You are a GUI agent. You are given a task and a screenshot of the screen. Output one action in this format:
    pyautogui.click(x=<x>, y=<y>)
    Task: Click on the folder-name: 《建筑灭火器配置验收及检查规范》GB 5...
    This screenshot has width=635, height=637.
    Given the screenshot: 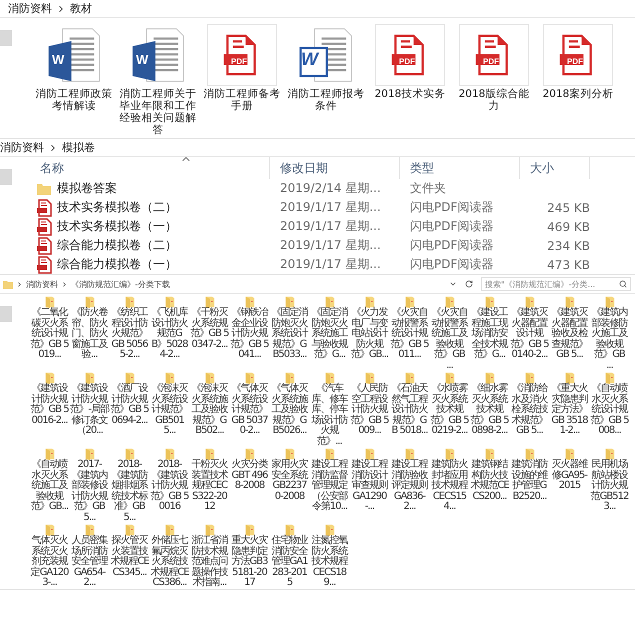 What is the action you would take?
    pyautogui.click(x=569, y=334)
    